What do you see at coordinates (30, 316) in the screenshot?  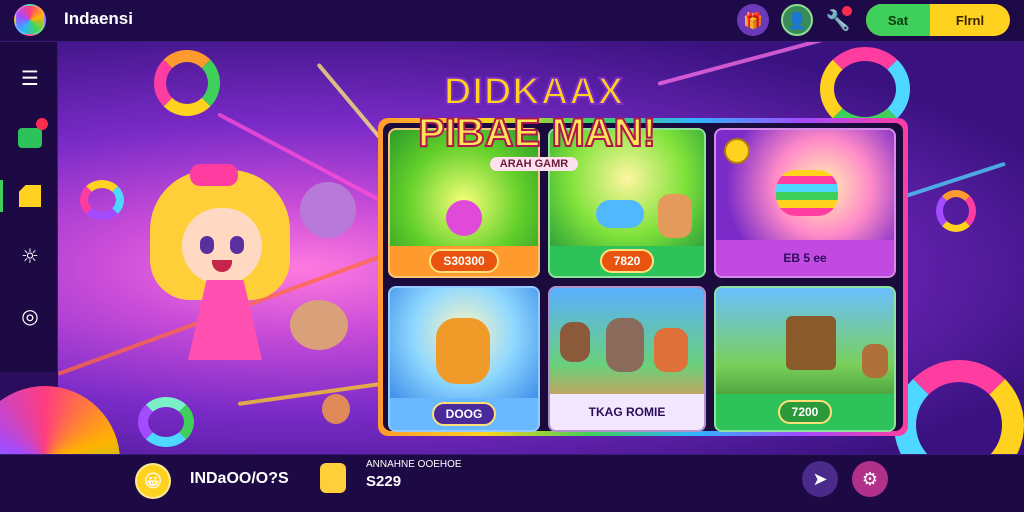 I see `target-icon: ◎` at bounding box center [30, 316].